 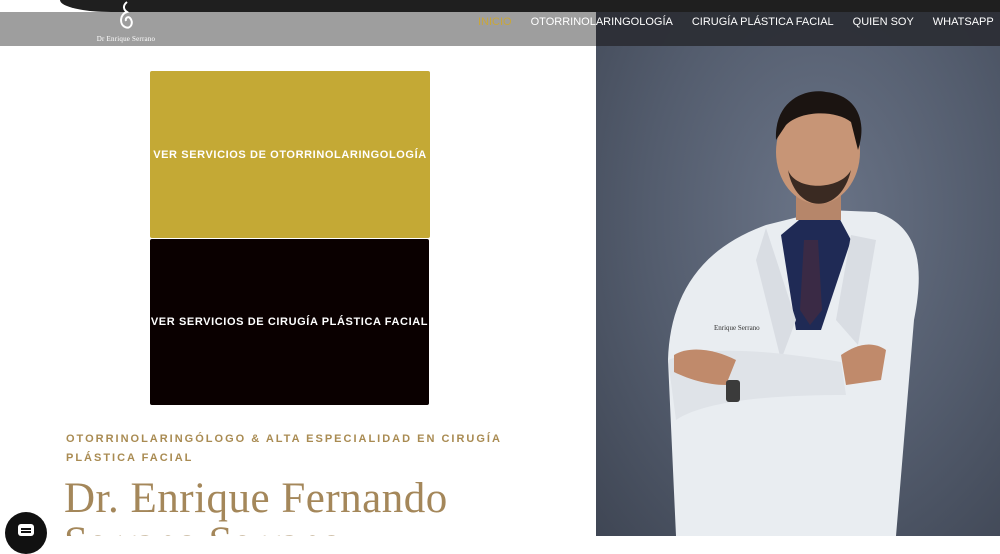 I want to click on hero-name-line2: Serrano Serrano, so click(x=324, y=530).